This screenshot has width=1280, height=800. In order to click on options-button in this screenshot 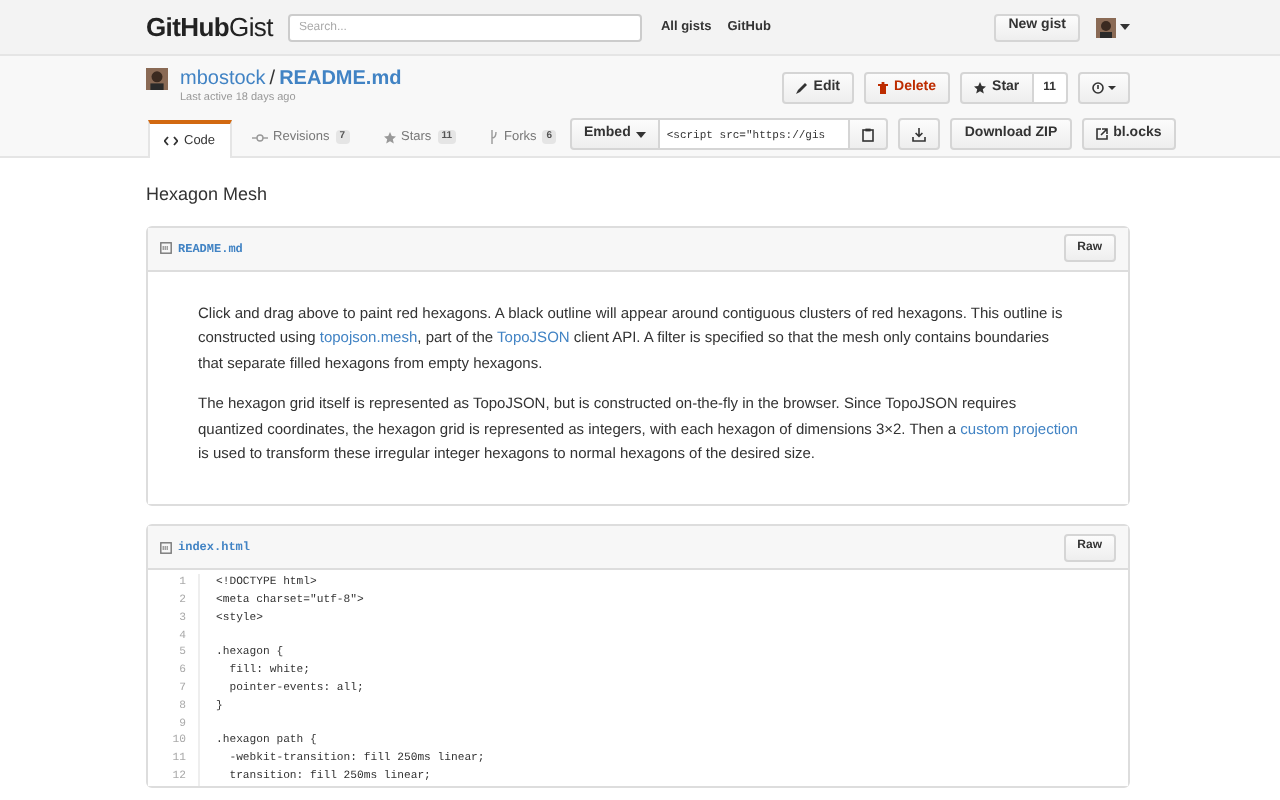, I will do `click(1104, 88)`.